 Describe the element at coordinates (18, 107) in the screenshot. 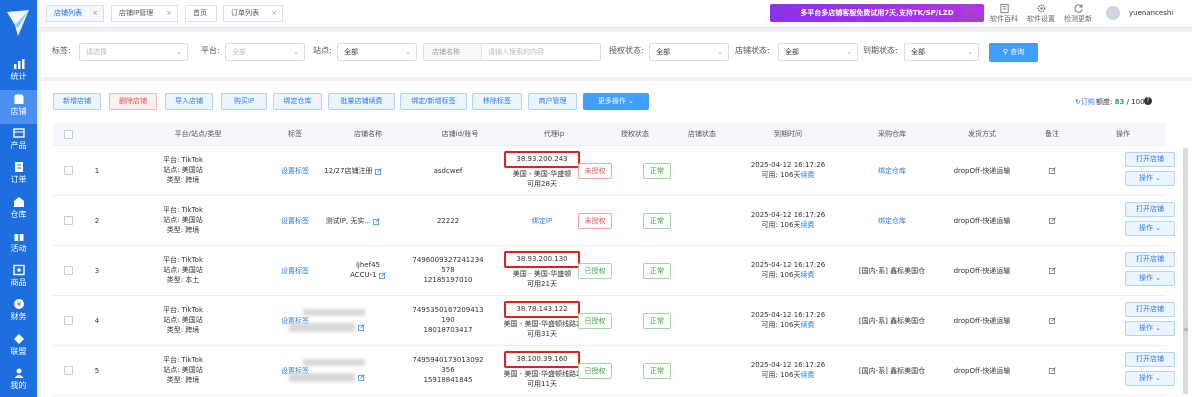

I see `sidebar-item-1: 店铺` at that location.